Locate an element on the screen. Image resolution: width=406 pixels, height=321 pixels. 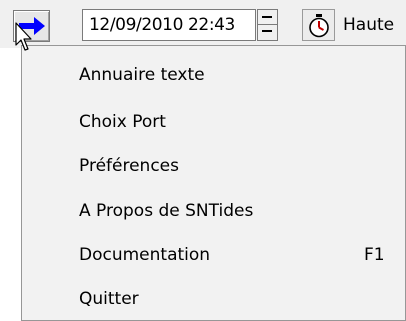
menu-item-documentation: Documentation F1 is located at coordinates (213, 255).